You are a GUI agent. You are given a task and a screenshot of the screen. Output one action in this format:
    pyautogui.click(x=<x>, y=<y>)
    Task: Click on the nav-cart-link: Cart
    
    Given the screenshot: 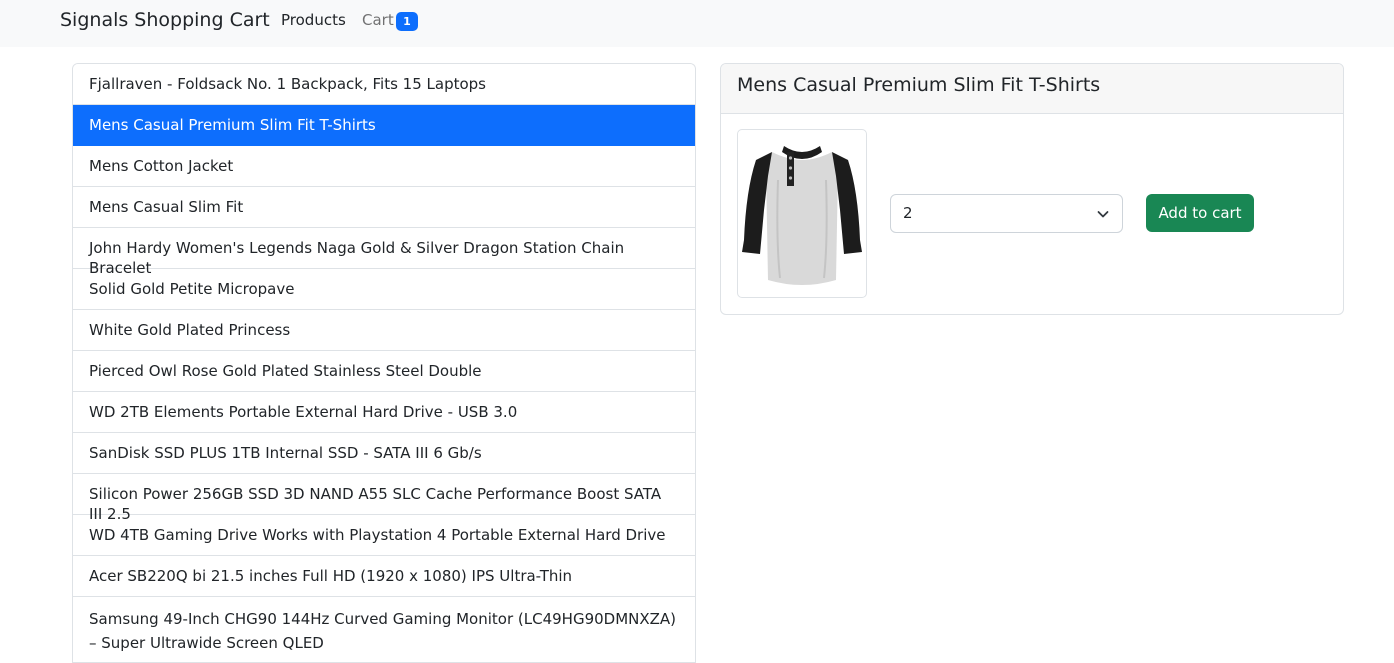 What is the action you would take?
    pyautogui.click(x=378, y=20)
    